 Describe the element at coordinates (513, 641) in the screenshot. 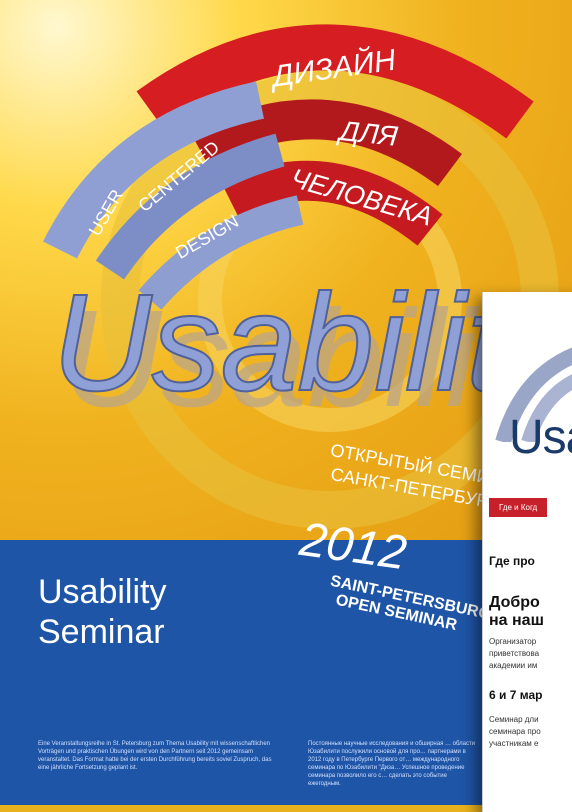

I see `card-paragraph-1-line-1: Организатор` at that location.